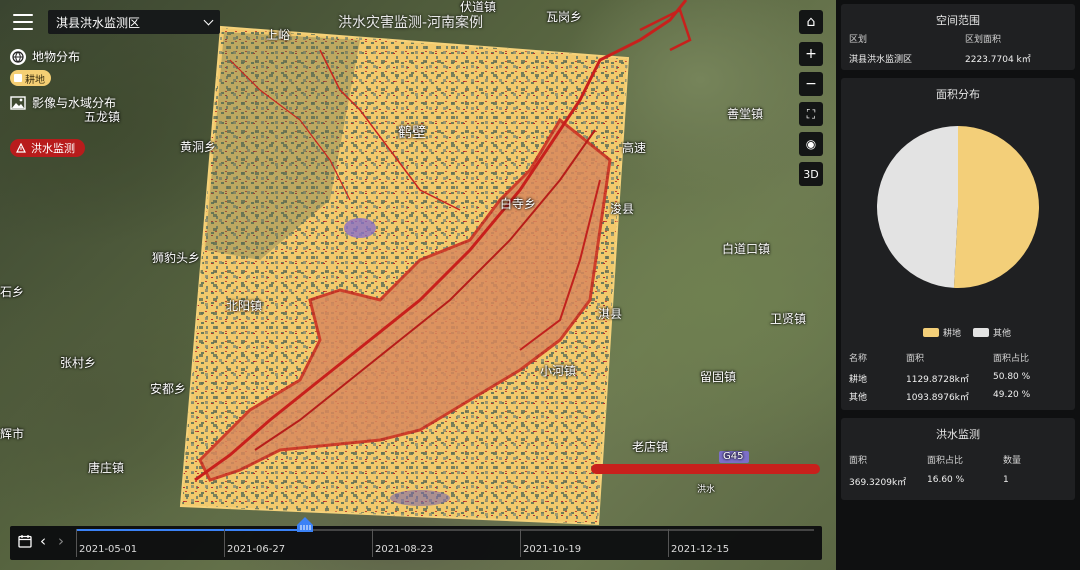  I want to click on place-label: 鹤壁, so click(412, 133).